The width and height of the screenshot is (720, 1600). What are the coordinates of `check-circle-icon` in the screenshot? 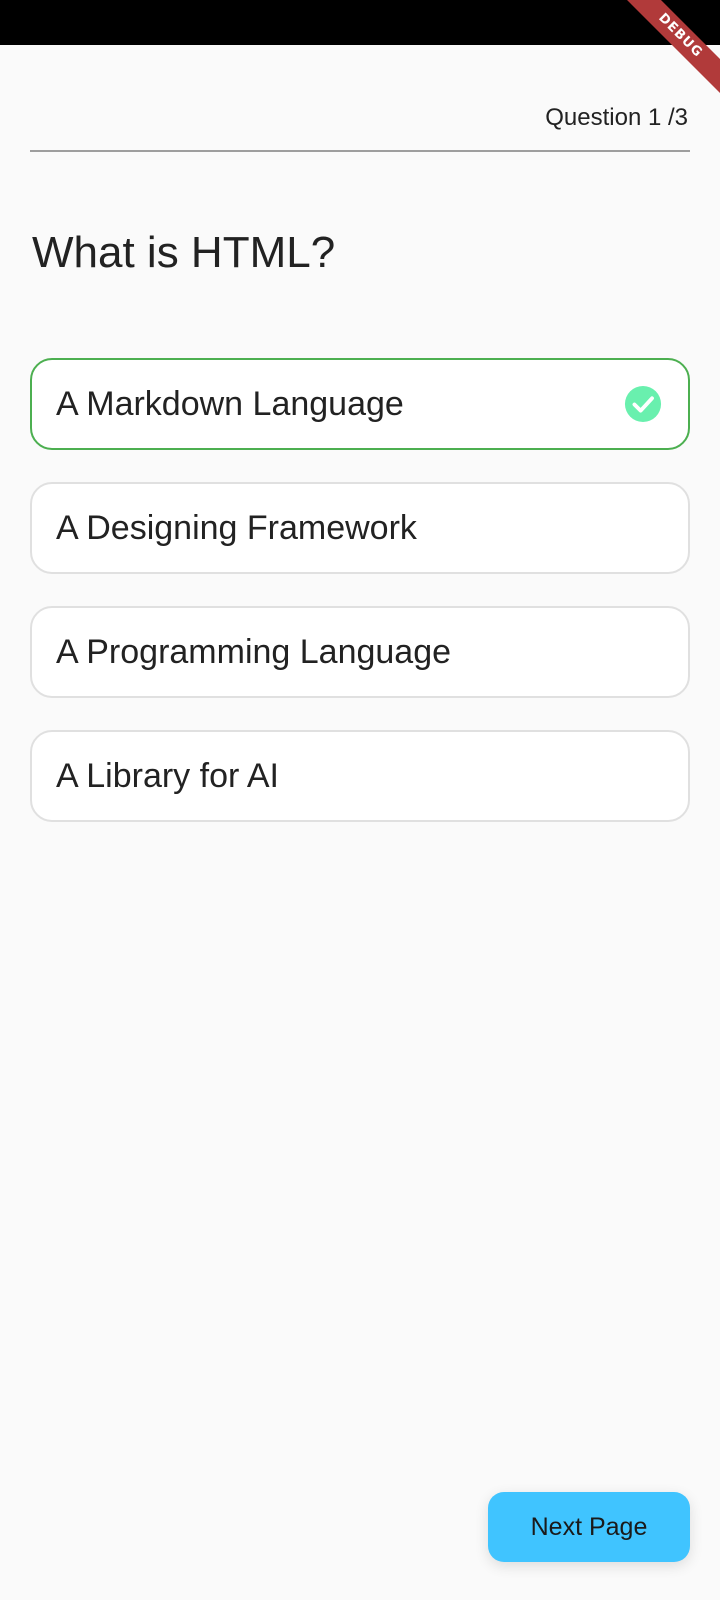 It's located at (643, 404).